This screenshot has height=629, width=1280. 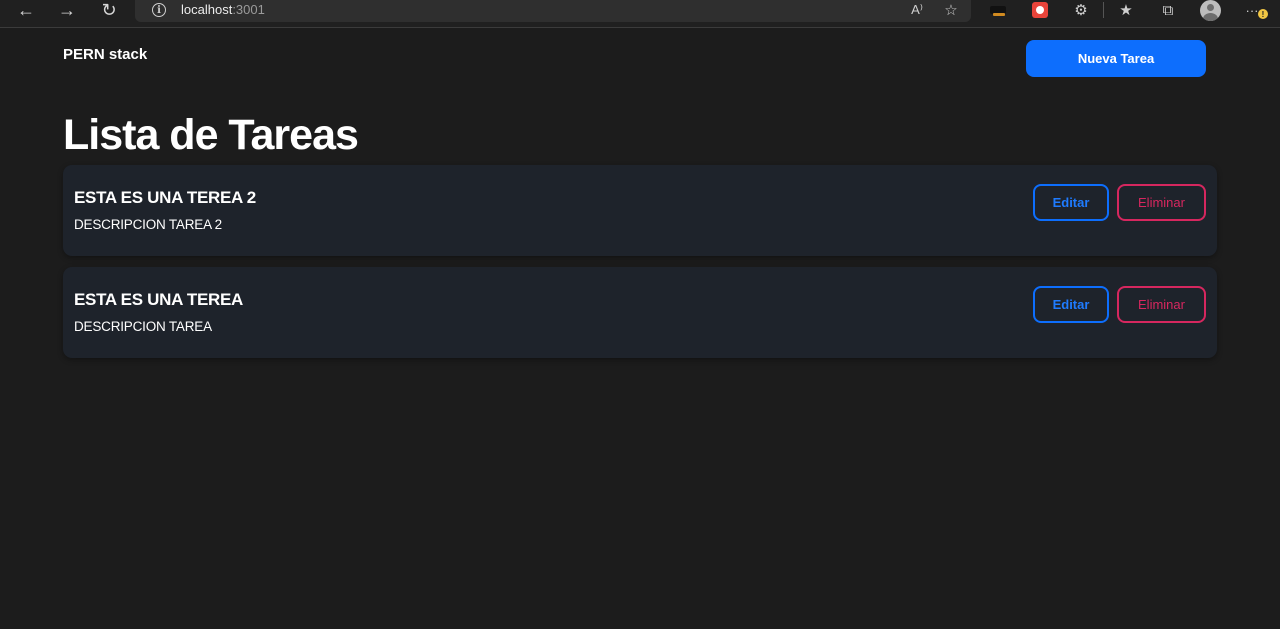 I want to click on warning-badge-icon: !, so click(x=1263, y=14).